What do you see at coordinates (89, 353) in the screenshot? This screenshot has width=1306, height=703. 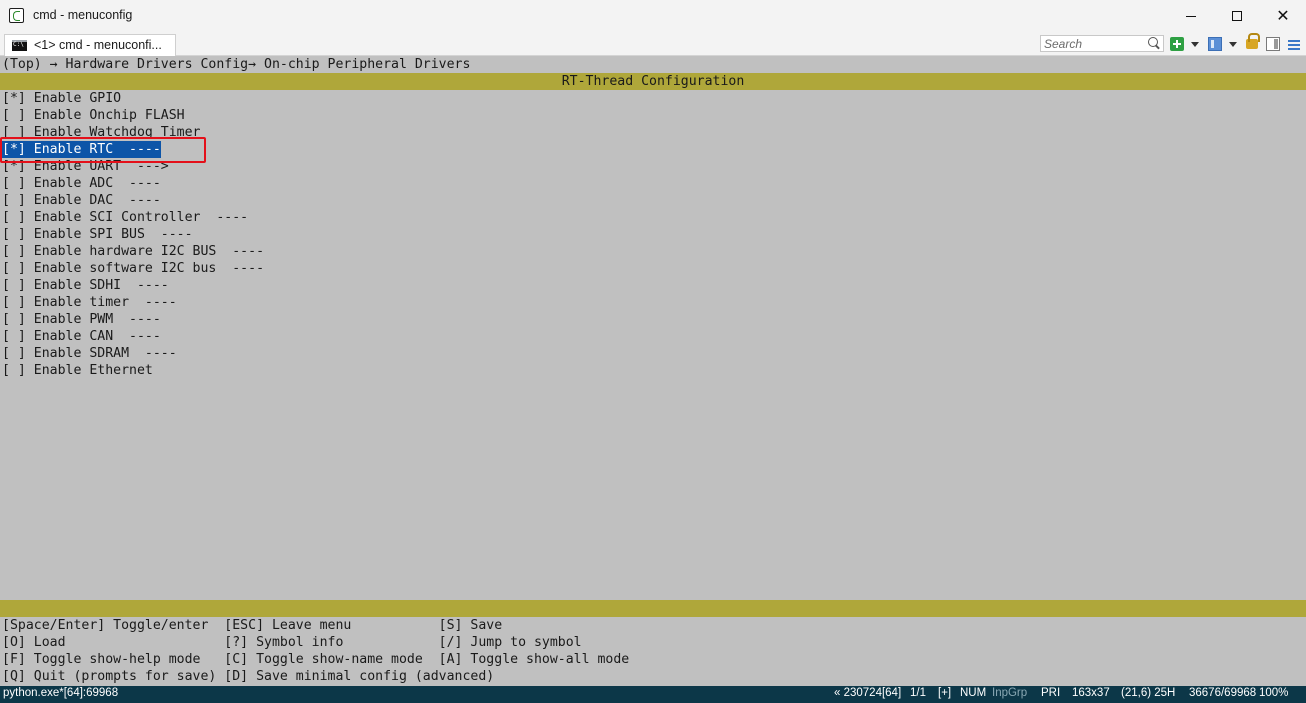 I see `menu-item-sdram: [ ] Enable SDRAM ----` at bounding box center [89, 353].